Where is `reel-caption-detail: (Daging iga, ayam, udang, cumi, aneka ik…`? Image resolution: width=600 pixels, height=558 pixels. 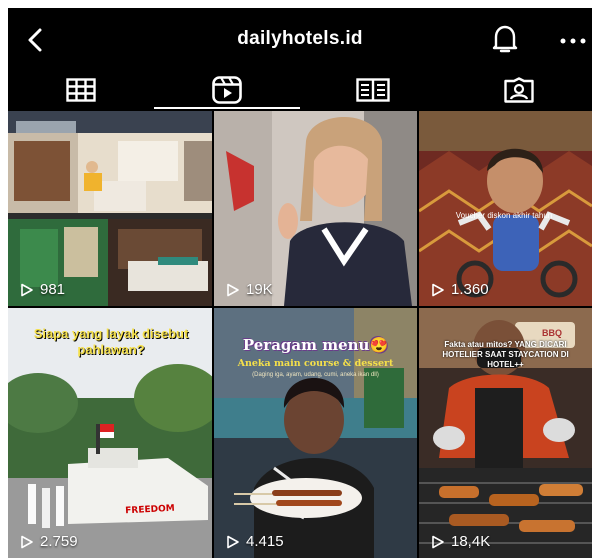
reel-caption-detail: (Daging iga, ayam, udang, cumi, aneka ik… is located at coordinates (315, 375).